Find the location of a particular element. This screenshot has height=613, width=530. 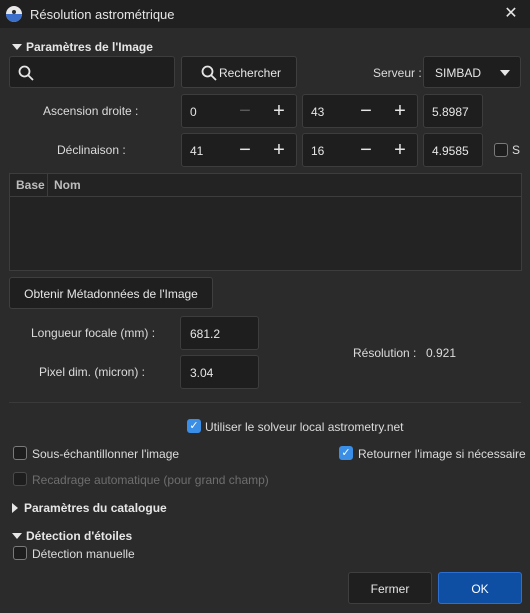

window-title: Résolution astrométrique is located at coordinates (102, 14).